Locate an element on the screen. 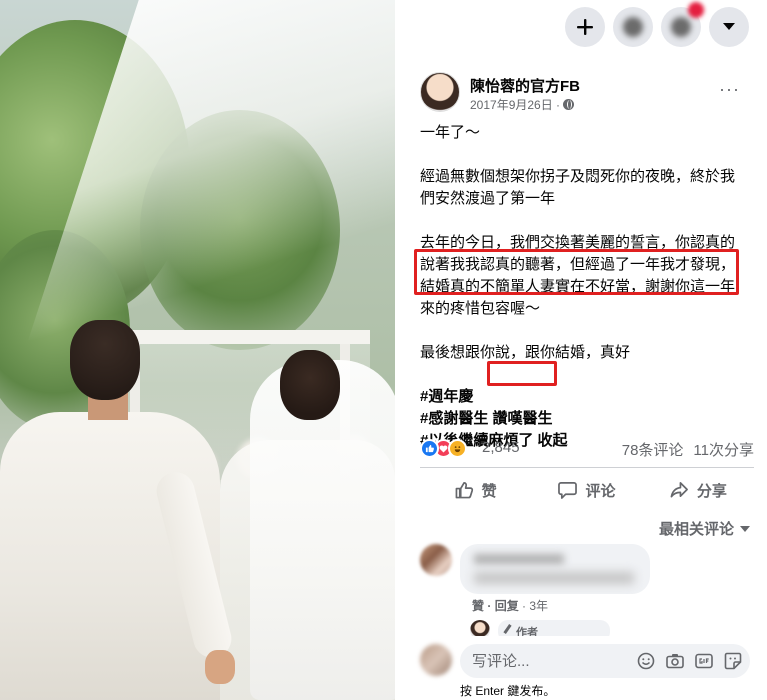 The height and width of the screenshot is (700, 767). post-actions: 赞 评论 分享 is located at coordinates (587, 490).